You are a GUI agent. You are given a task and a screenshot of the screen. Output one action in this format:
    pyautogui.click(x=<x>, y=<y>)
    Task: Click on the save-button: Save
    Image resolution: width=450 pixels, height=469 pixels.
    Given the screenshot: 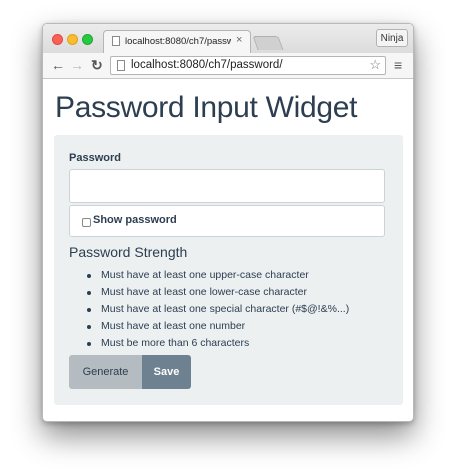 What is the action you would take?
    pyautogui.click(x=166, y=372)
    